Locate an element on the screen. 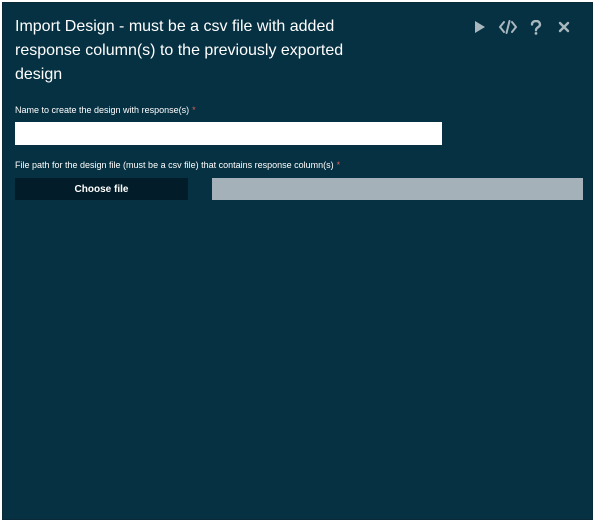 The height and width of the screenshot is (523, 596). run-button is located at coordinates (480, 27).